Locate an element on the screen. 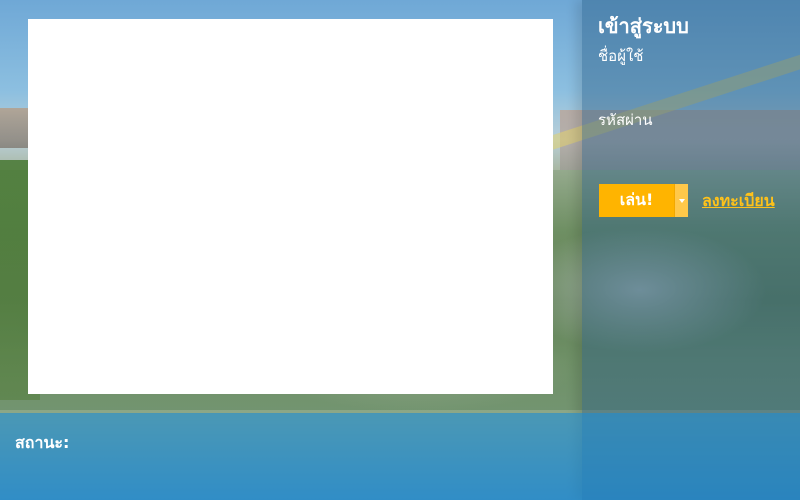 This screenshot has height=500, width=800. play-button-group: เล่น! is located at coordinates (643, 200).